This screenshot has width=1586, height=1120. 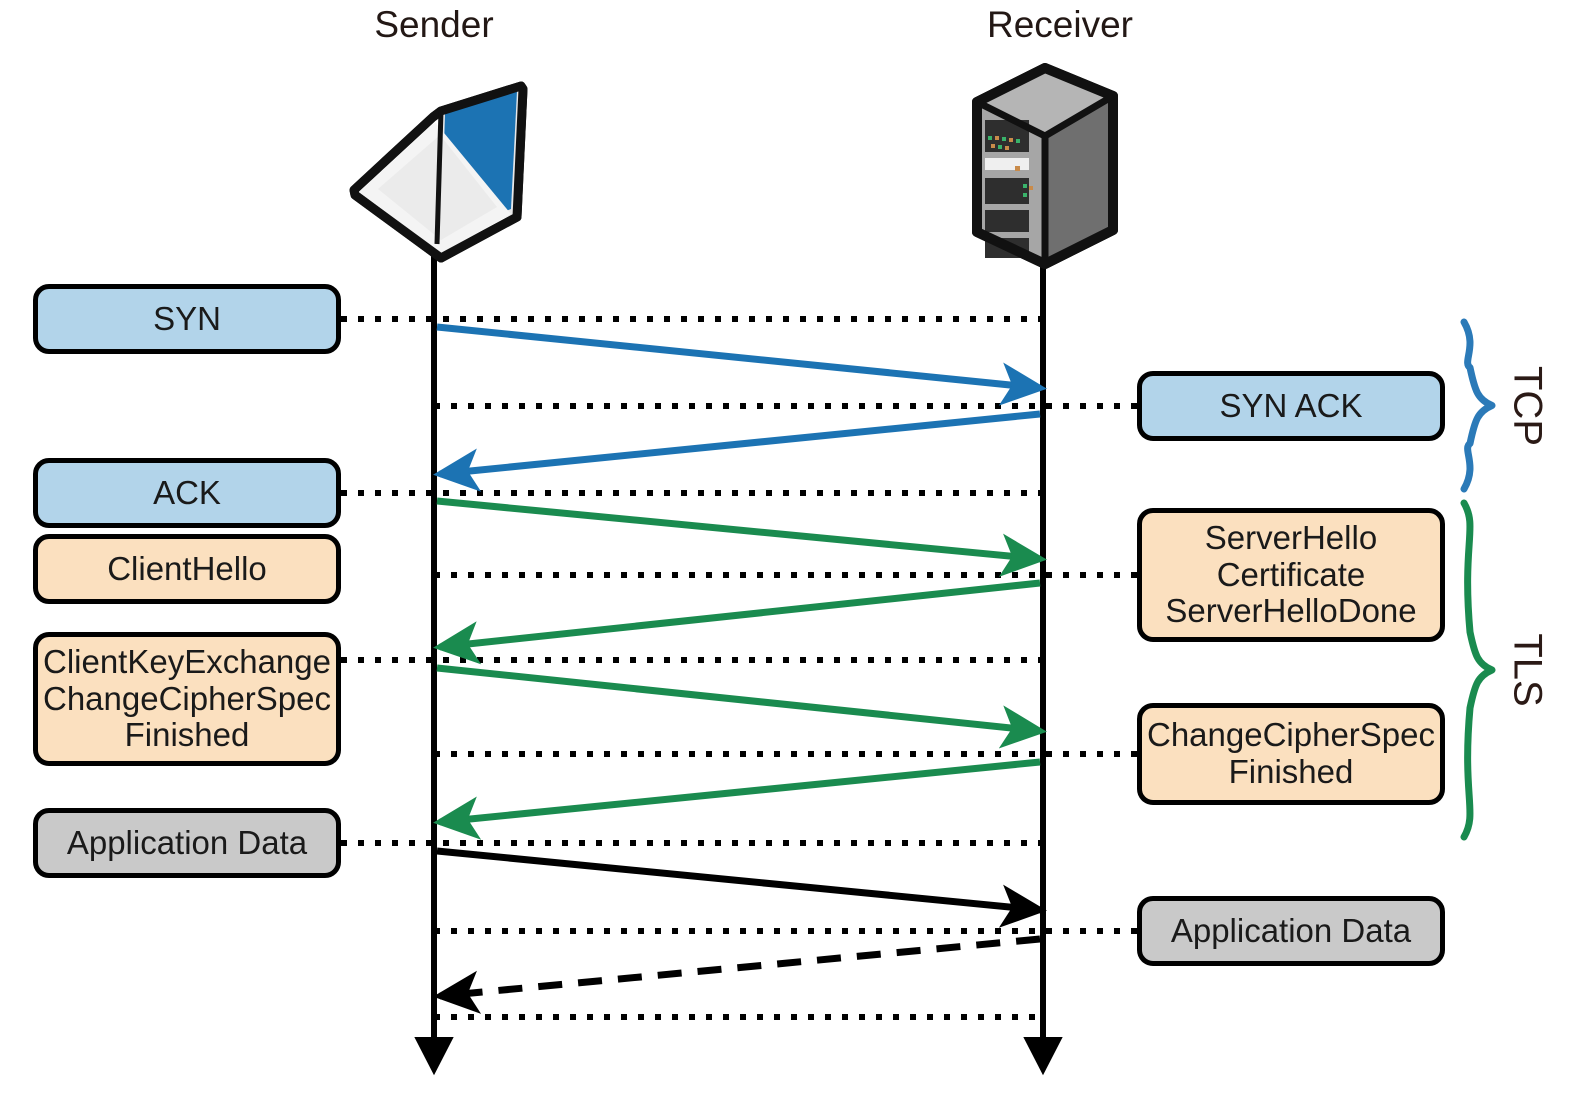 I want to click on message-box-label: ChangeCipherSpec Finished, so click(x=1291, y=753).